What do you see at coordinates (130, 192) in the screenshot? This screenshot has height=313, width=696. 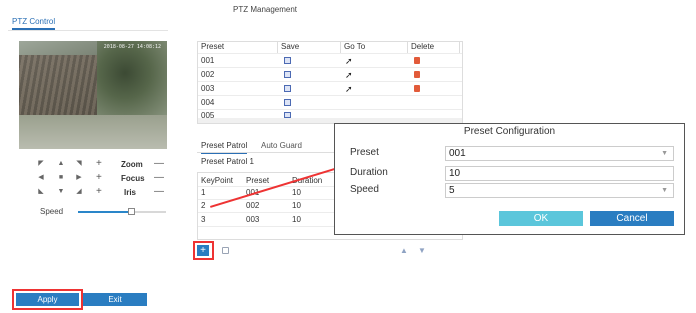 I see `iris-label: Iris` at bounding box center [130, 192].